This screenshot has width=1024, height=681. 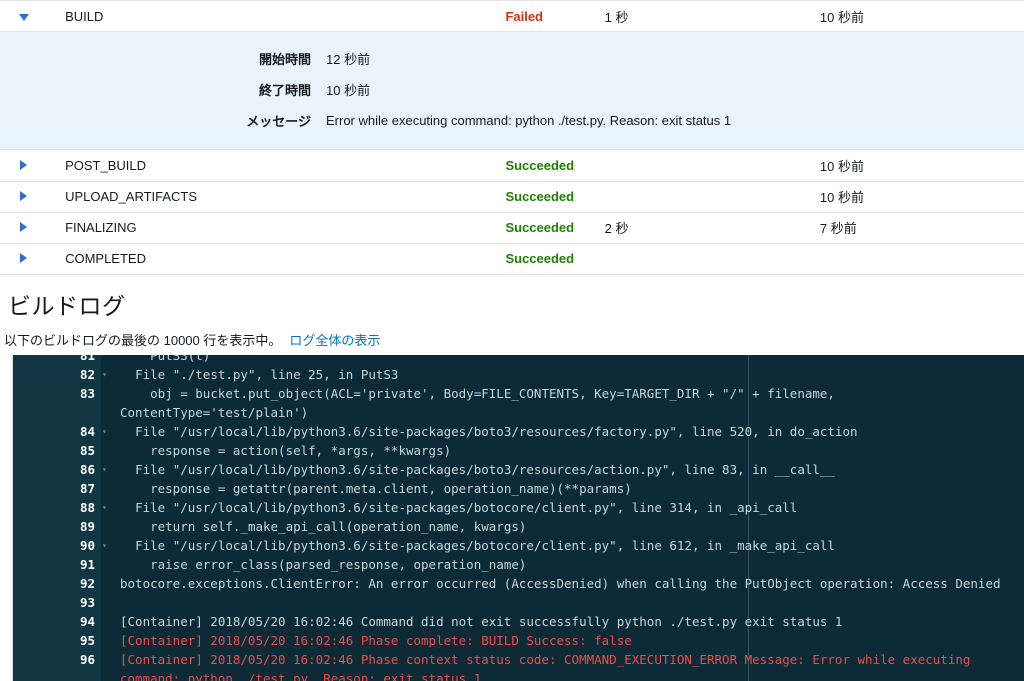 What do you see at coordinates (278, 121) in the screenshot?
I see `detail-label-message: メッセージ` at bounding box center [278, 121].